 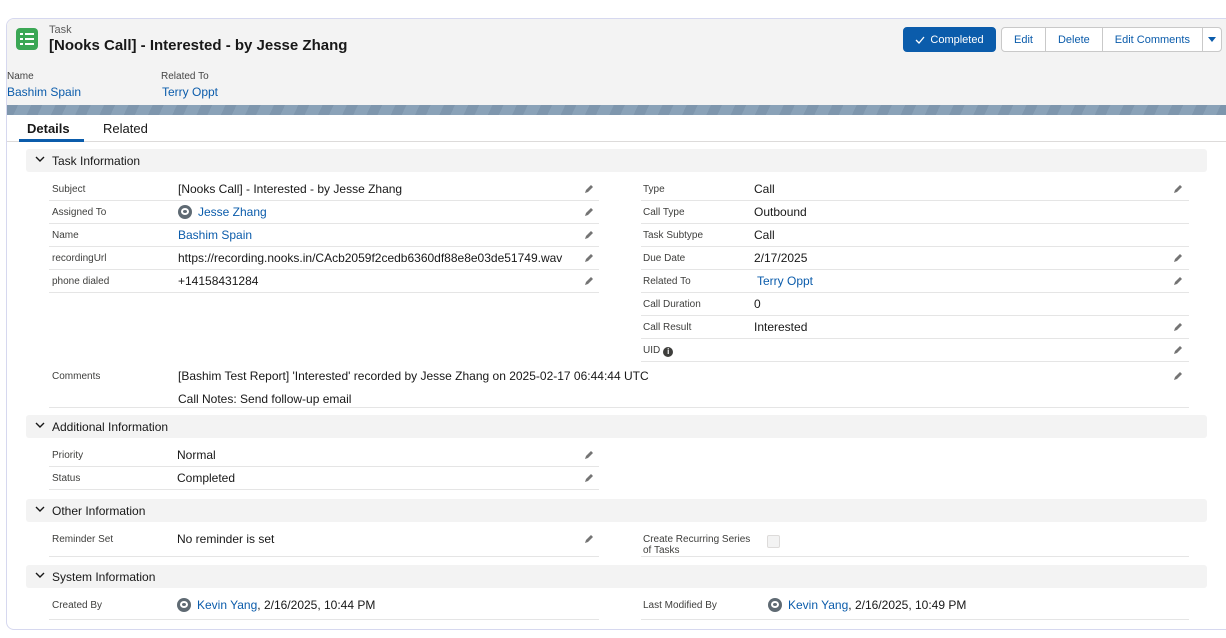 What do you see at coordinates (324, 235) in the screenshot?
I see `field-name: Name Bashim Spain` at bounding box center [324, 235].